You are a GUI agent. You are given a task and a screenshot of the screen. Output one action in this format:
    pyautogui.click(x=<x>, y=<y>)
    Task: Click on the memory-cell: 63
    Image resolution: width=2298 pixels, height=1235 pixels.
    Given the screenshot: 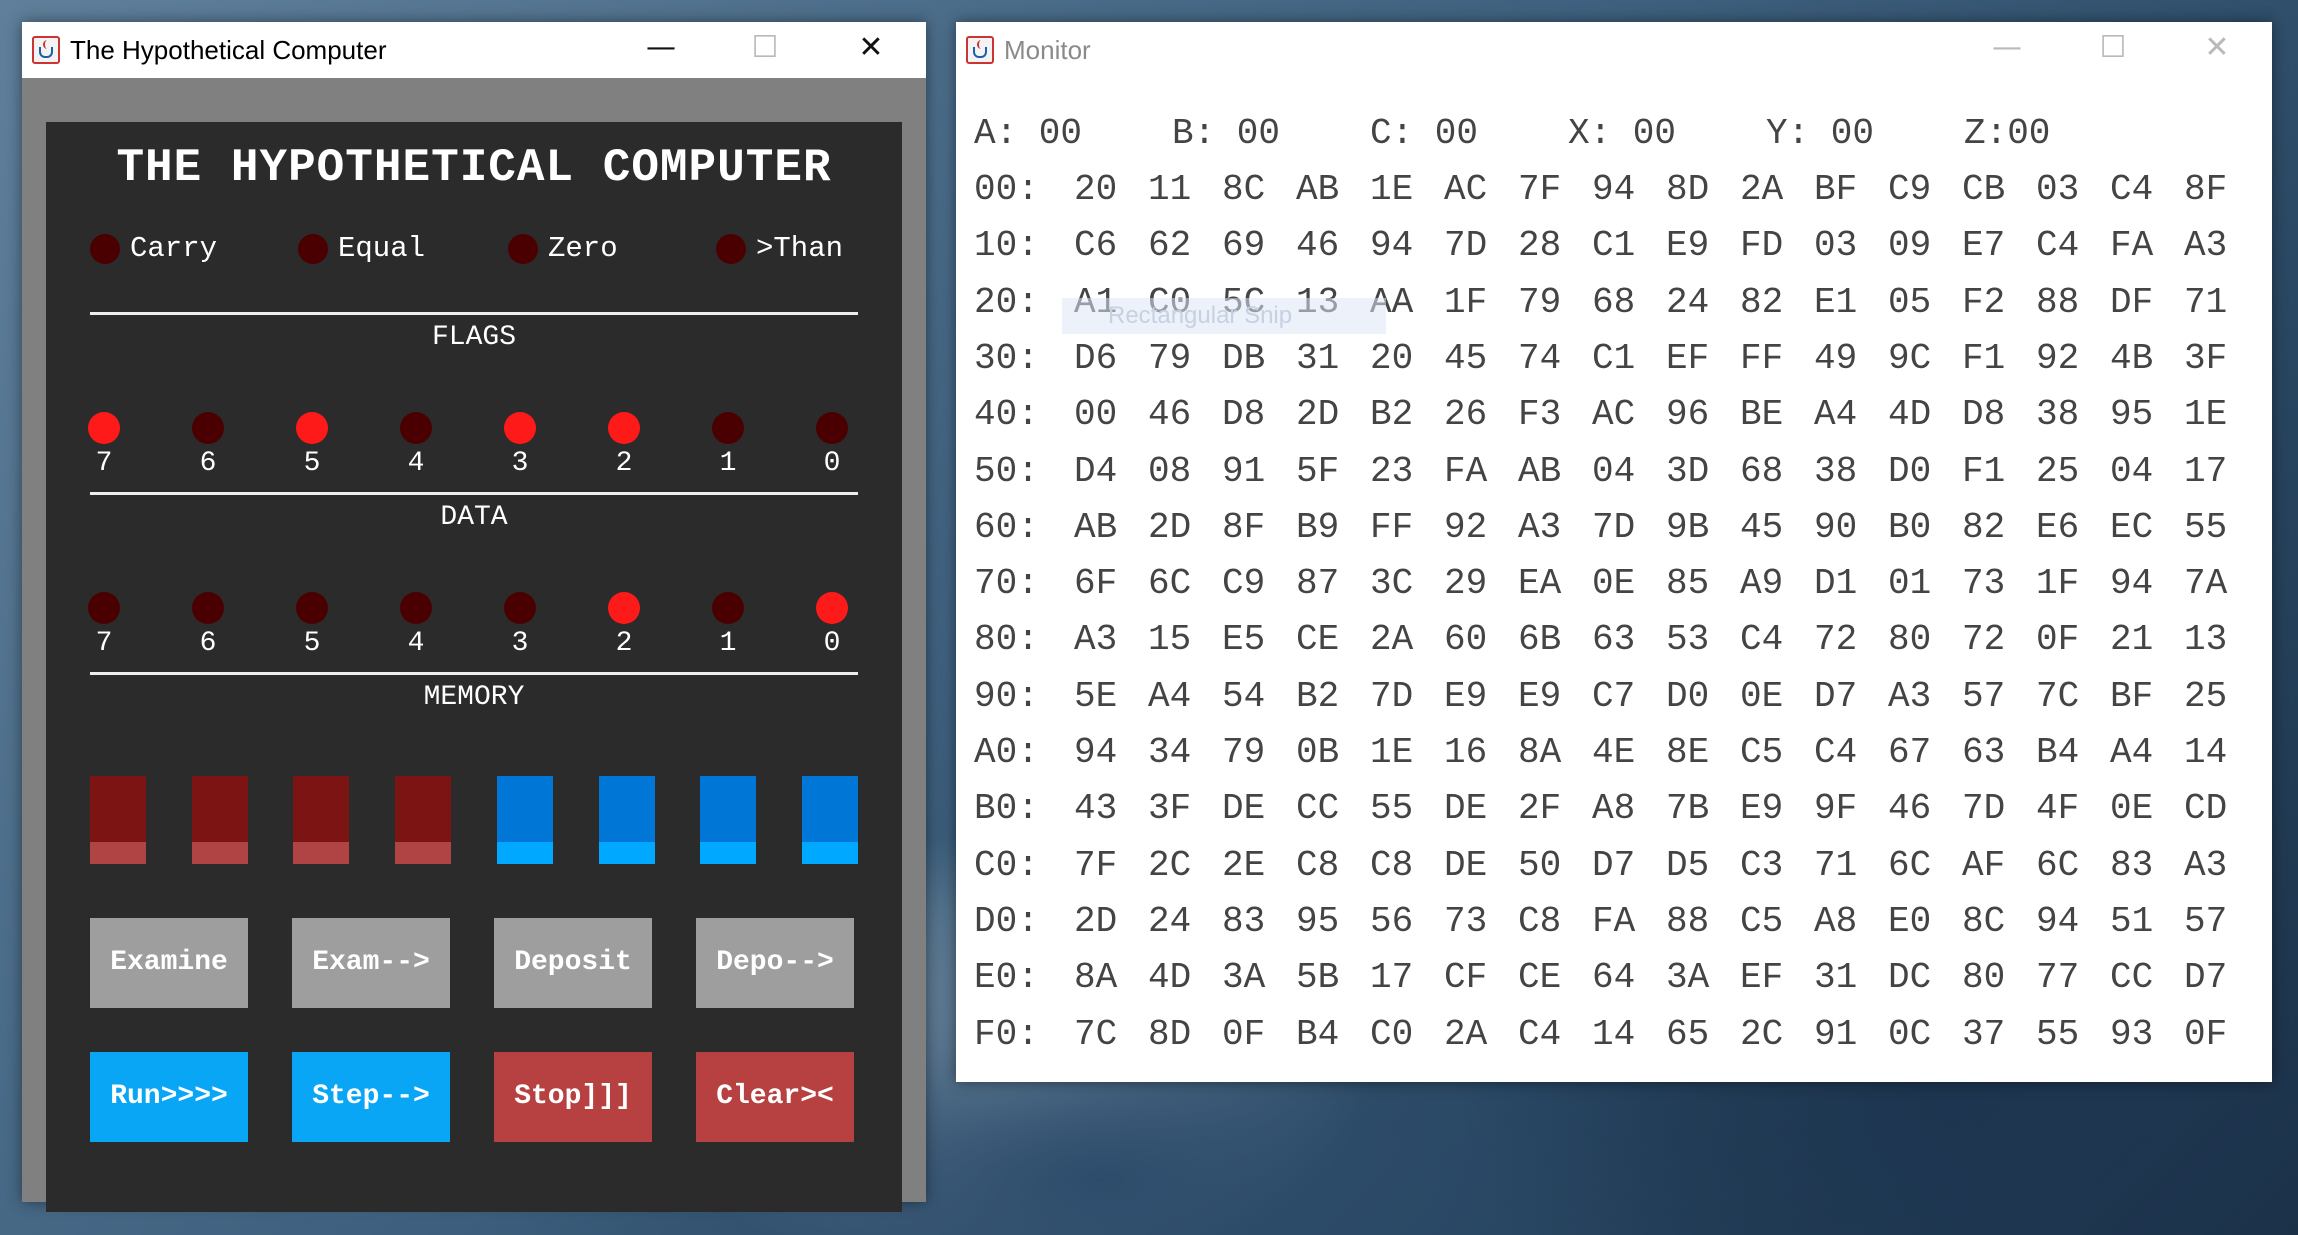 What is the action you would take?
    pyautogui.click(x=1984, y=752)
    